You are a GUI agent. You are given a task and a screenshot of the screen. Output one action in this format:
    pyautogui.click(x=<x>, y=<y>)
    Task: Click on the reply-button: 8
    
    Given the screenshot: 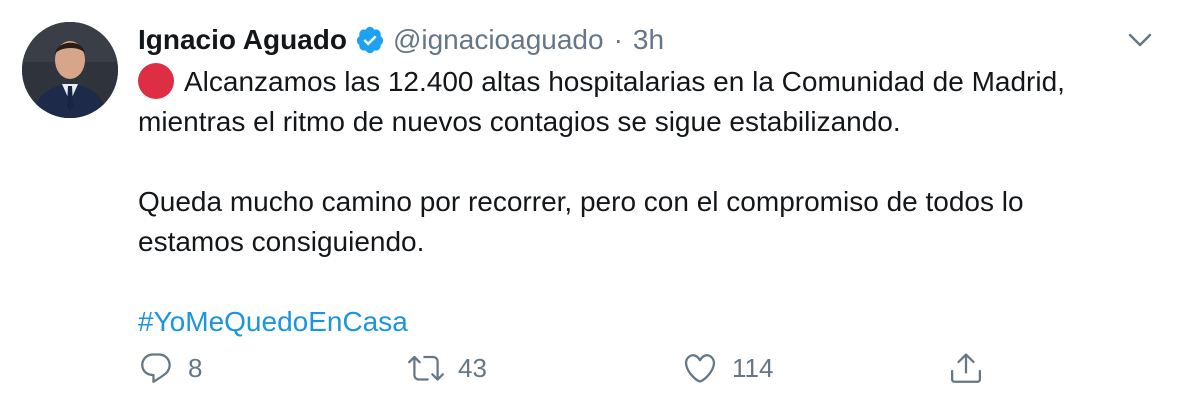 What is the action you would take?
    pyautogui.click(x=170, y=368)
    